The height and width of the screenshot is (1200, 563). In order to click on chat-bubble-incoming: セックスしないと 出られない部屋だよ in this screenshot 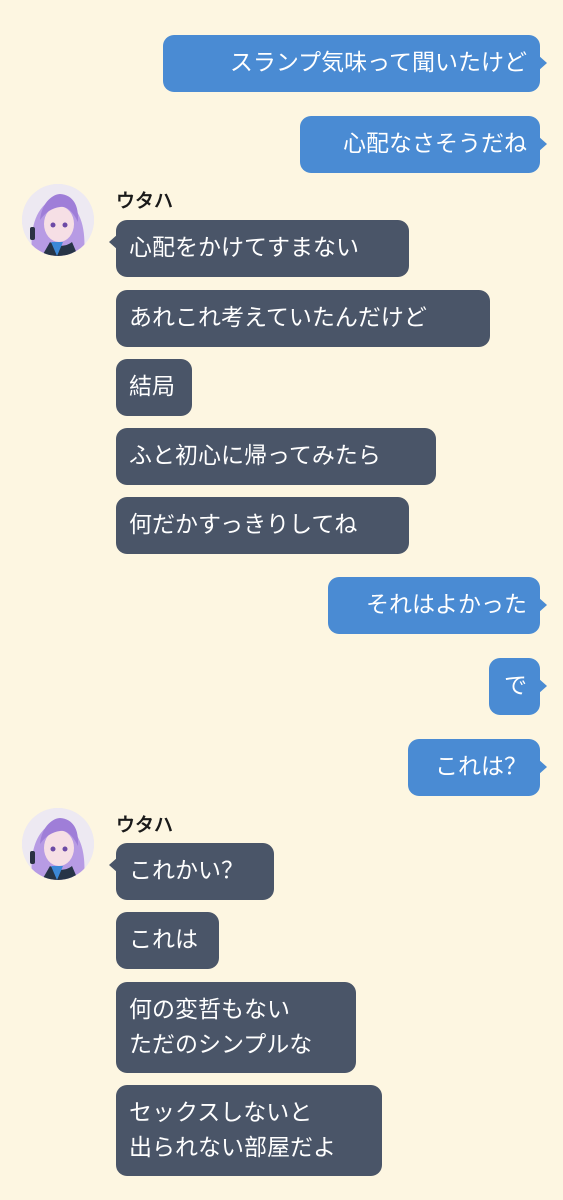, I will do `click(249, 1130)`.